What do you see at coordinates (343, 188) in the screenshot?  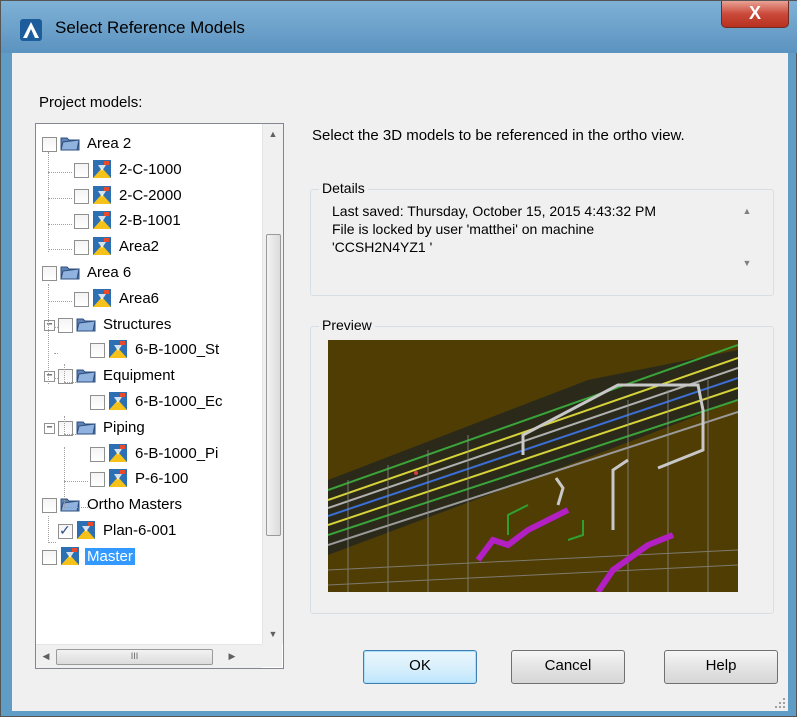 I see `details-title: Details` at bounding box center [343, 188].